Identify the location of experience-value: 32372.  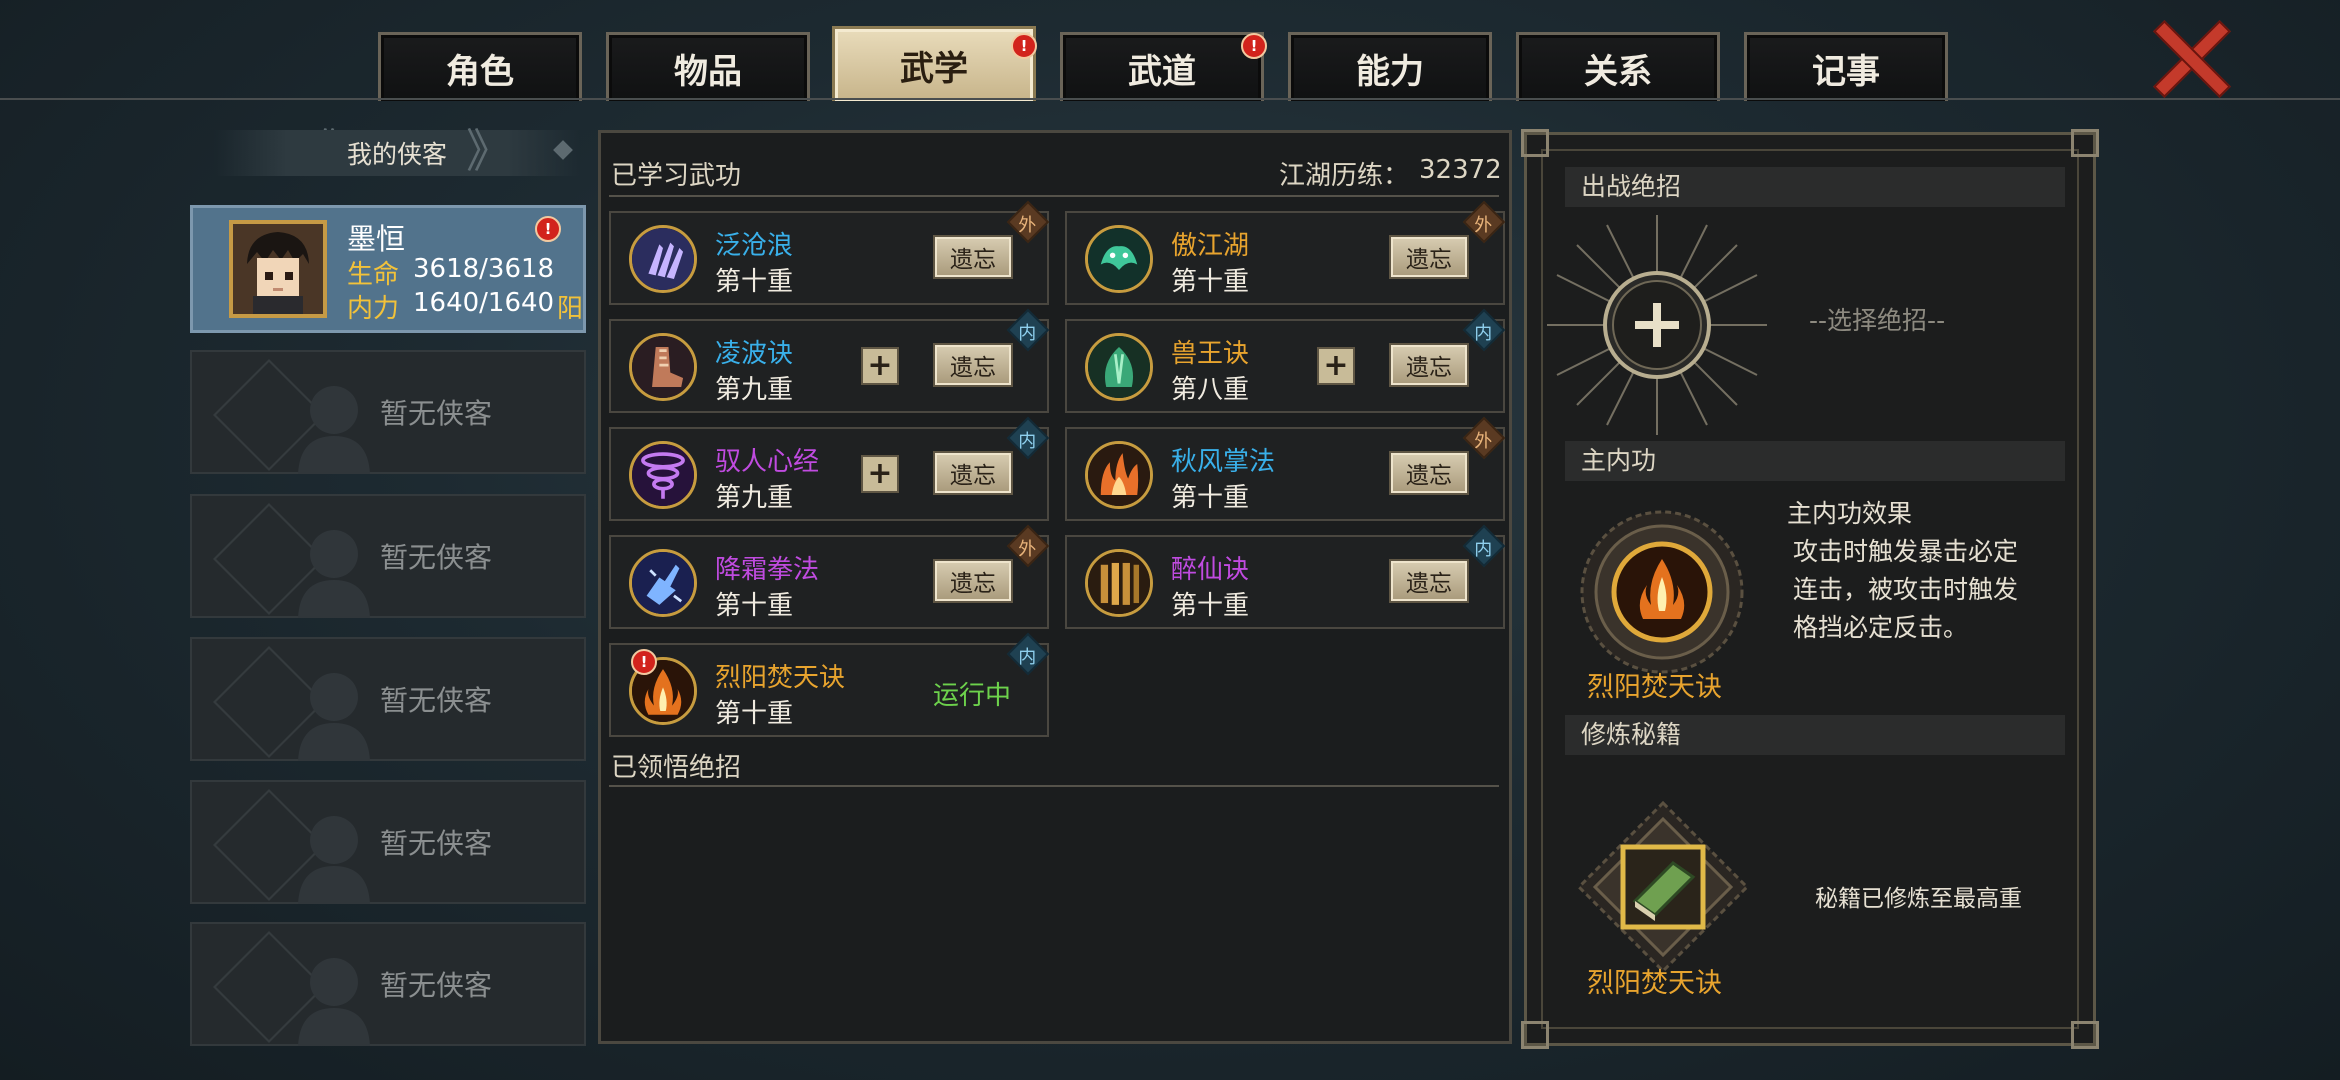
(1460, 170).